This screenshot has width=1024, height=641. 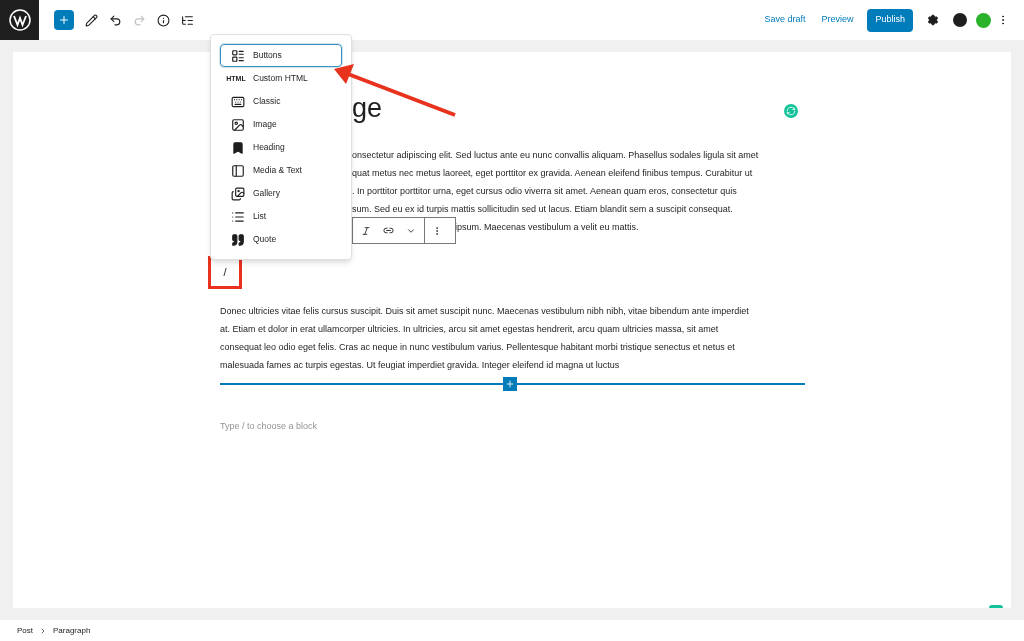 I want to click on edit-tool-icon, so click(x=91, y=20).